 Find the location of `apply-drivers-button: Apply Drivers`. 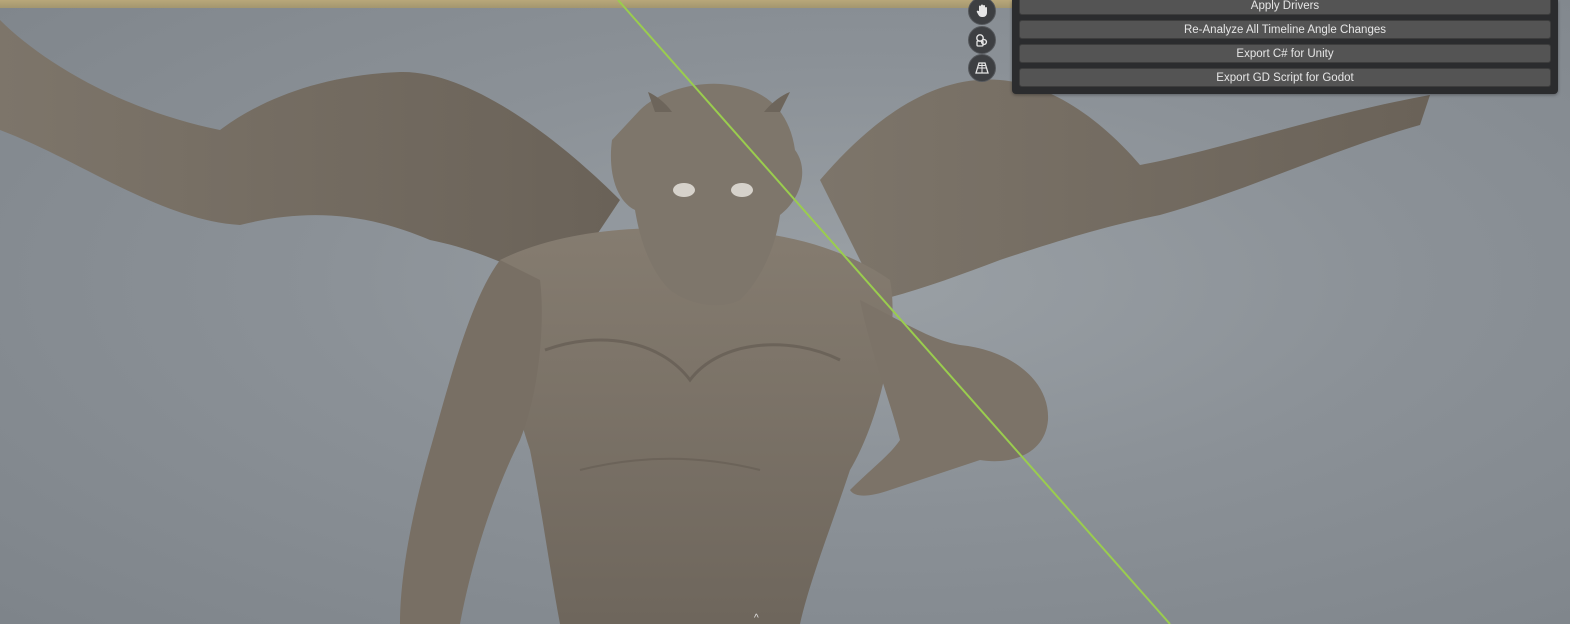

apply-drivers-button: Apply Drivers is located at coordinates (1285, 7).